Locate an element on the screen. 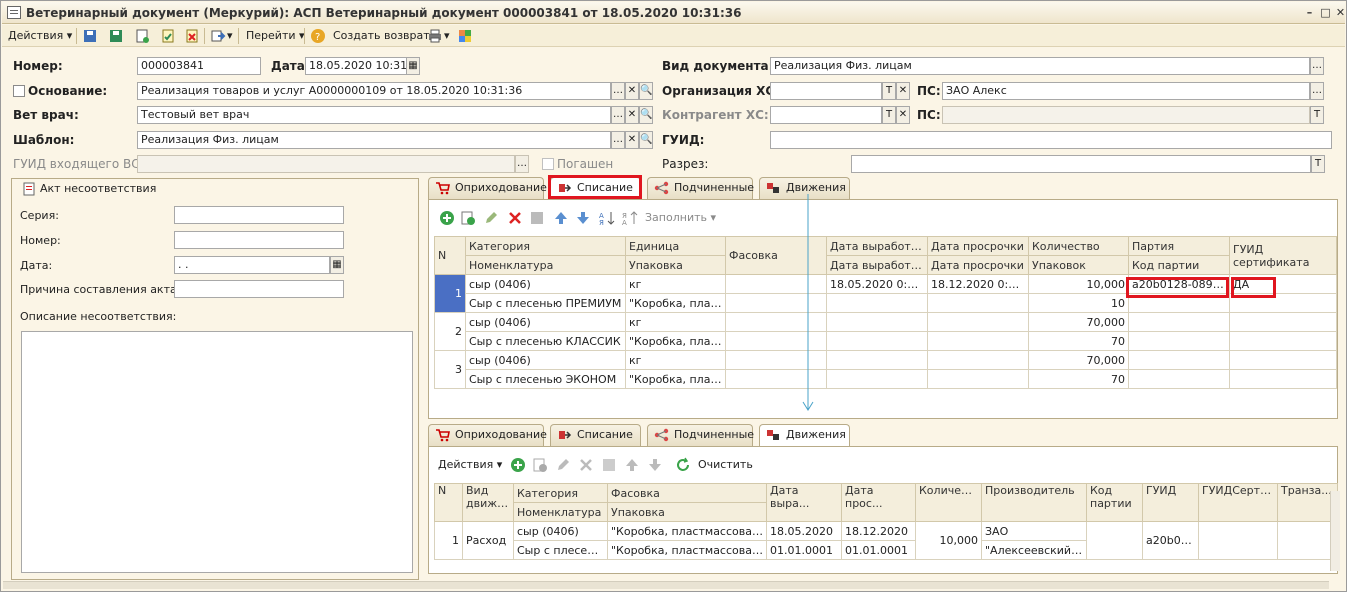  unpost-document-icon is located at coordinates (192, 36).